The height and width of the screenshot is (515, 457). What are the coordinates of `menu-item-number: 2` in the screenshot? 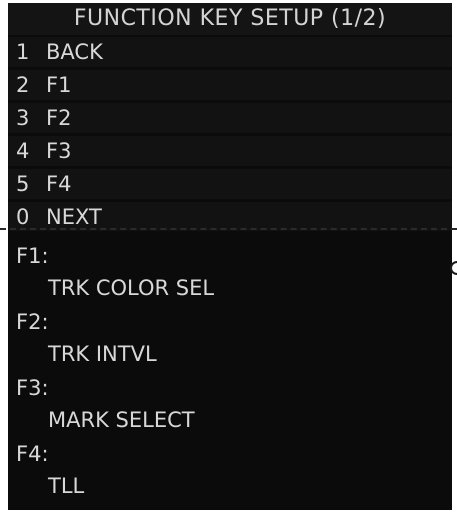 It's located at (23, 85).